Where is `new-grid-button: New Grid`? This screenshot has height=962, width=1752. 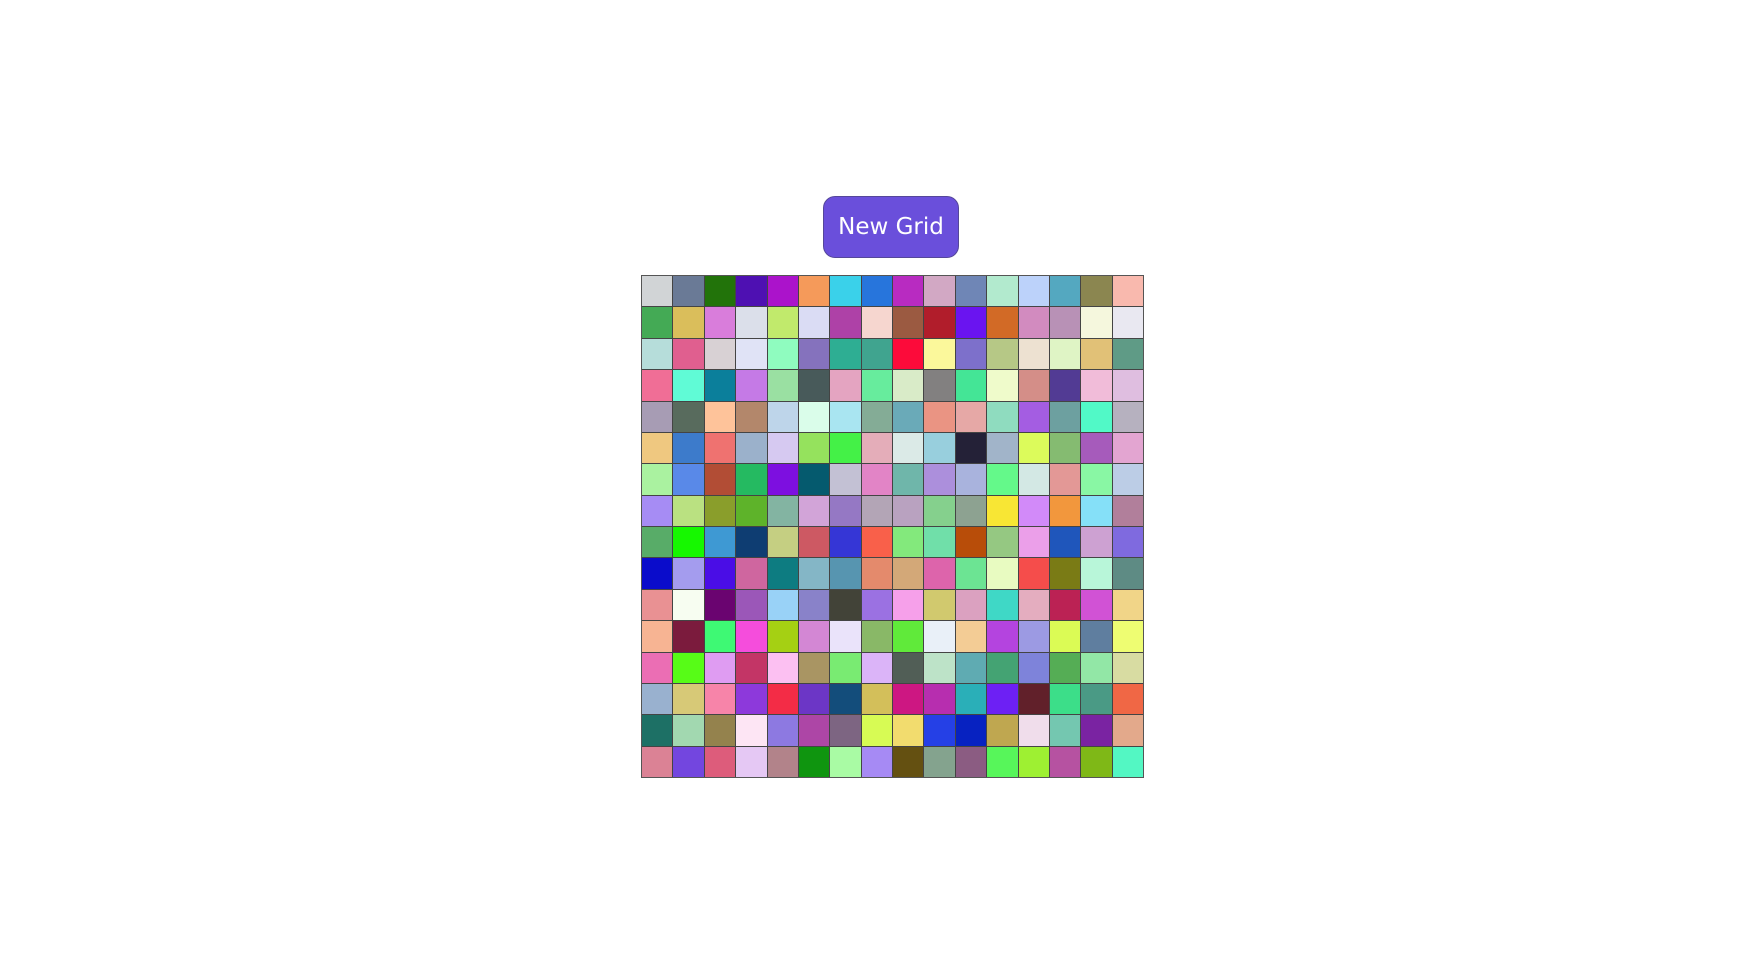
new-grid-button: New Grid is located at coordinates (891, 227).